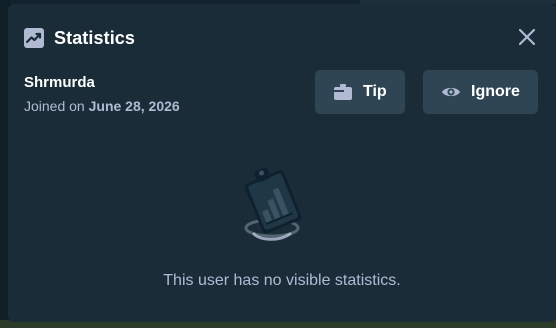 The height and width of the screenshot is (328, 556). I want to click on wallet-icon, so click(343, 92).